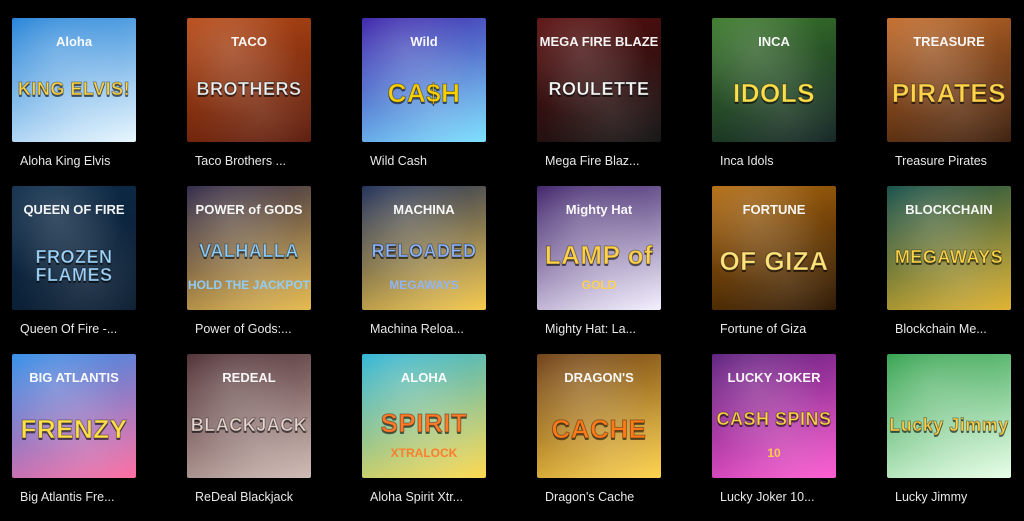  I want to click on game-art-title: PIRATES, so click(949, 93).